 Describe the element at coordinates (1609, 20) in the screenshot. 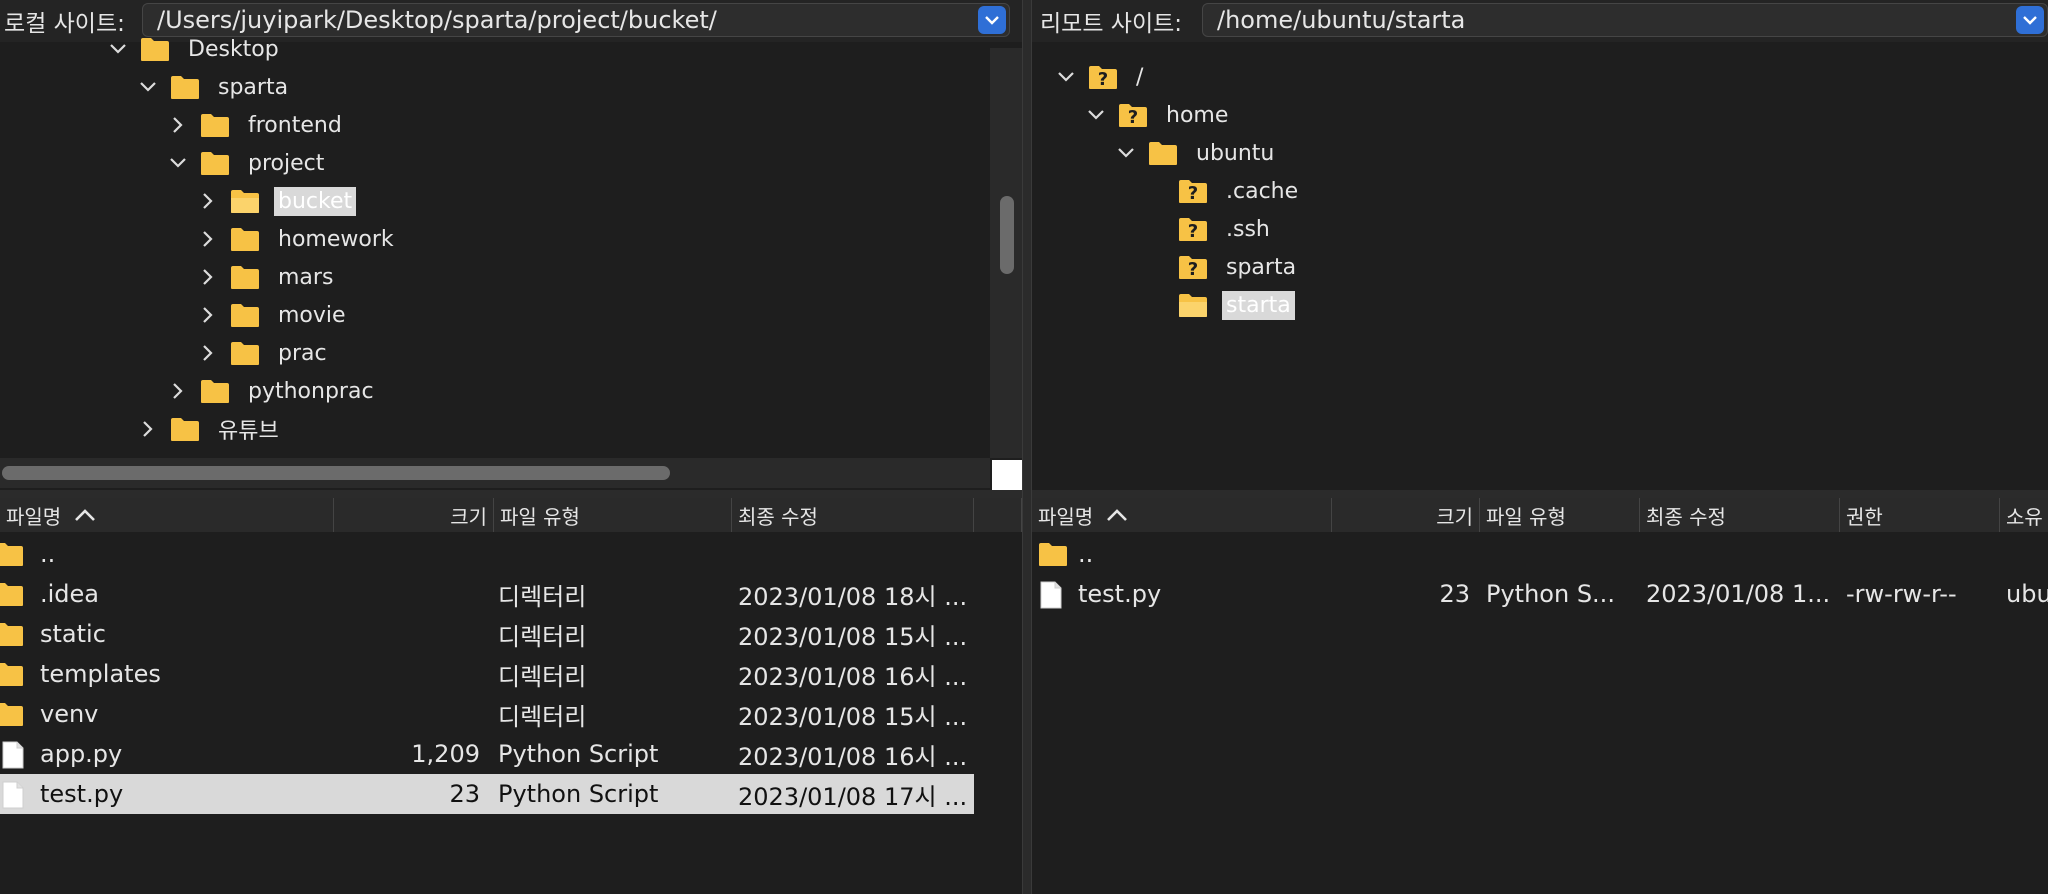

I see `remote-path-text: /home/ubuntu/starta` at that location.